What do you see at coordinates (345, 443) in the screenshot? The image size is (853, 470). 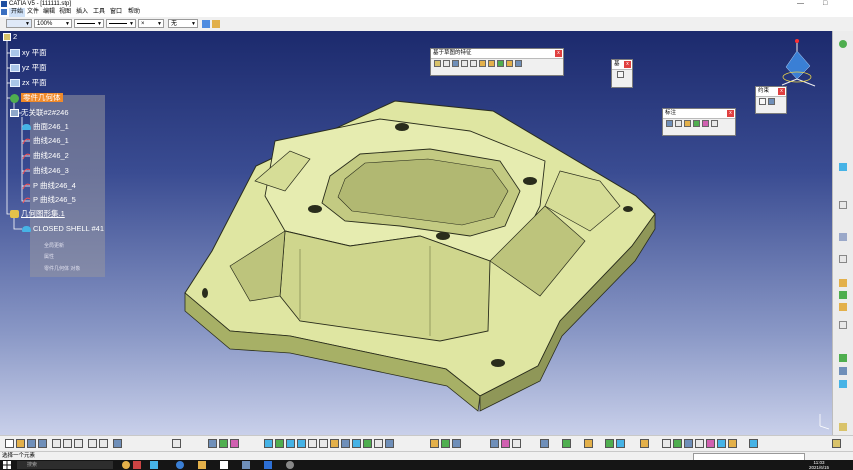 I see `create-multi-view-icon` at bounding box center [345, 443].